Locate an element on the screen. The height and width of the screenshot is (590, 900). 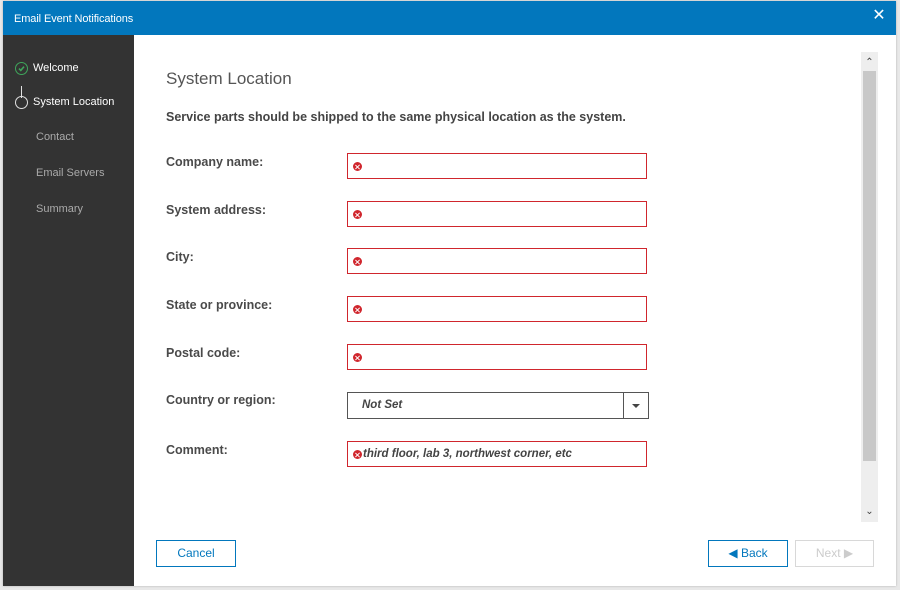
company-name-label: Company name: is located at coordinates (215, 162).